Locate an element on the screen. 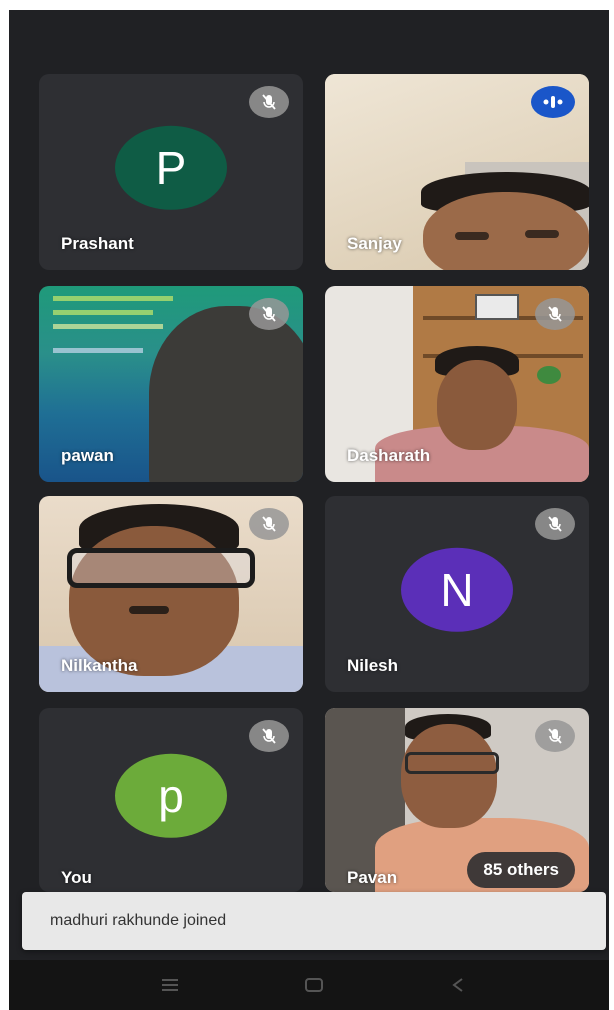  participant-name: Nilesh is located at coordinates (373, 665).